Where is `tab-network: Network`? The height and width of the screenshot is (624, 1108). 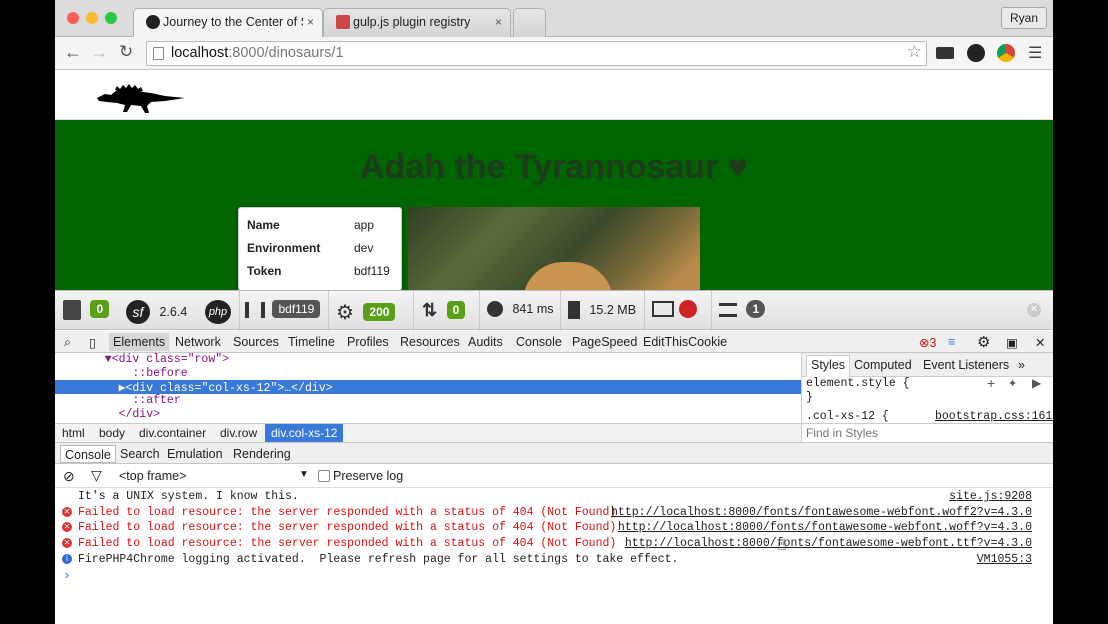
tab-network: Network is located at coordinates (198, 342).